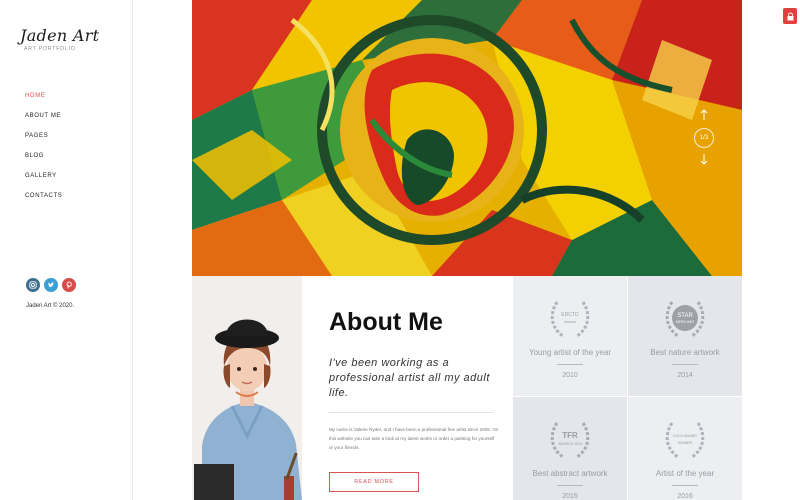  What do you see at coordinates (43, 143) in the screenshot?
I see `nav-item-pages: PAGES` at bounding box center [43, 143].